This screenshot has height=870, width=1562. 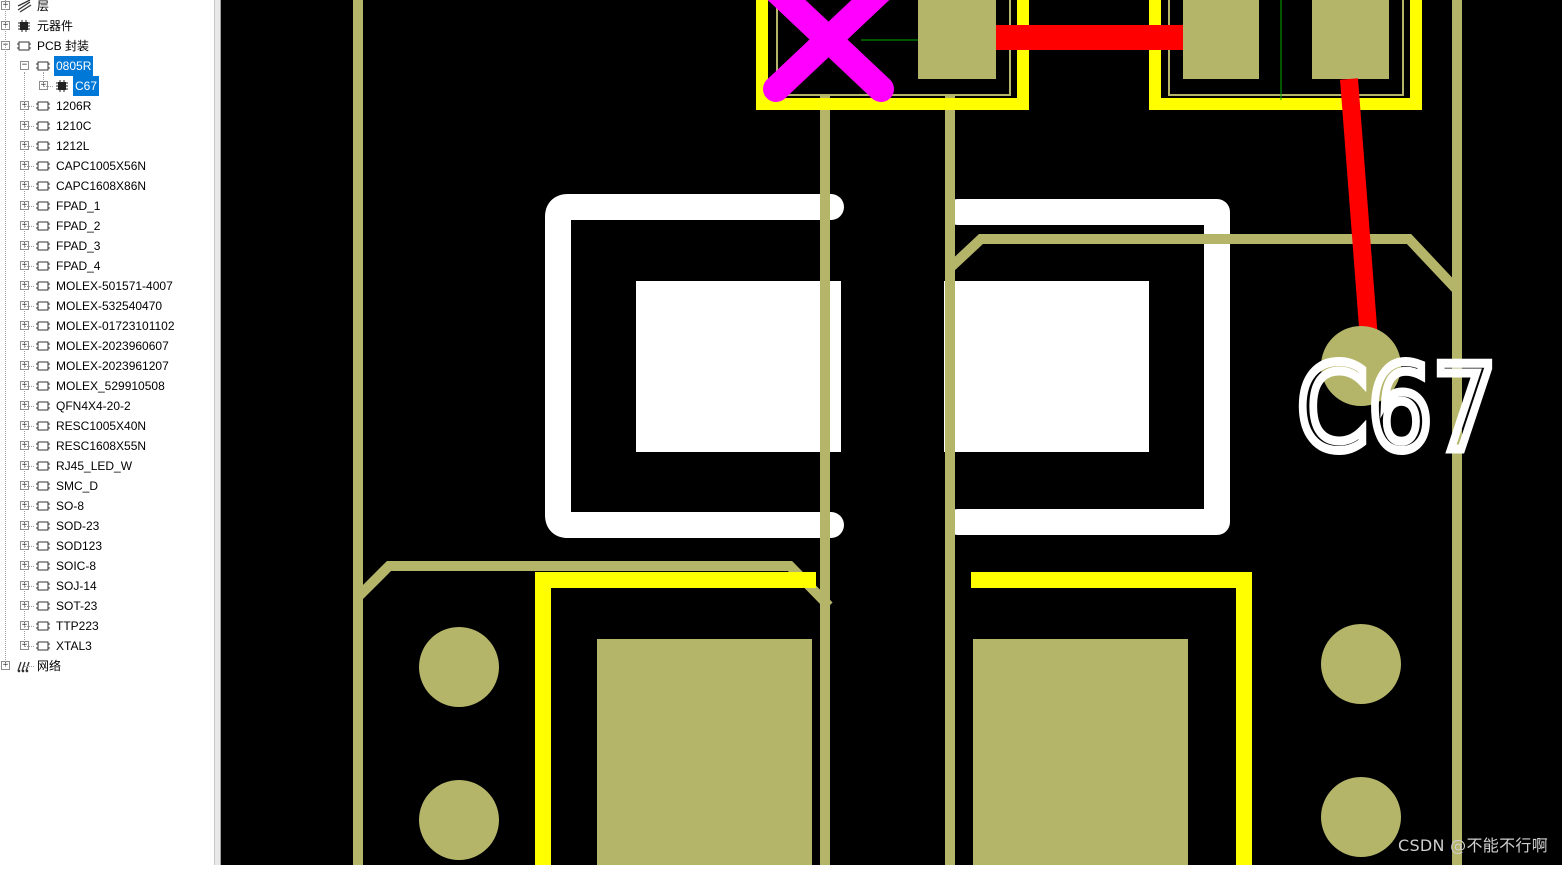 What do you see at coordinates (101, 166) in the screenshot?
I see `tree-item-label: CAPC1005X56N` at bounding box center [101, 166].